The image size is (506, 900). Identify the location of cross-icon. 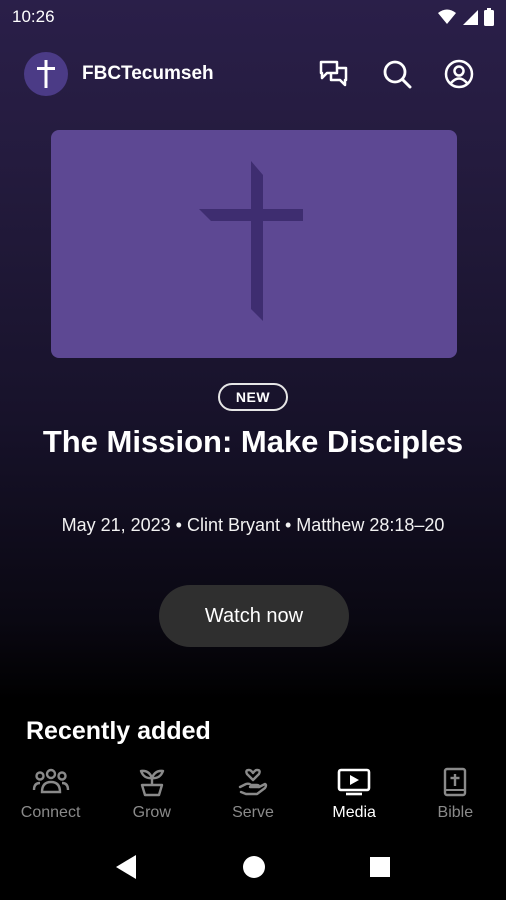
(46, 74).